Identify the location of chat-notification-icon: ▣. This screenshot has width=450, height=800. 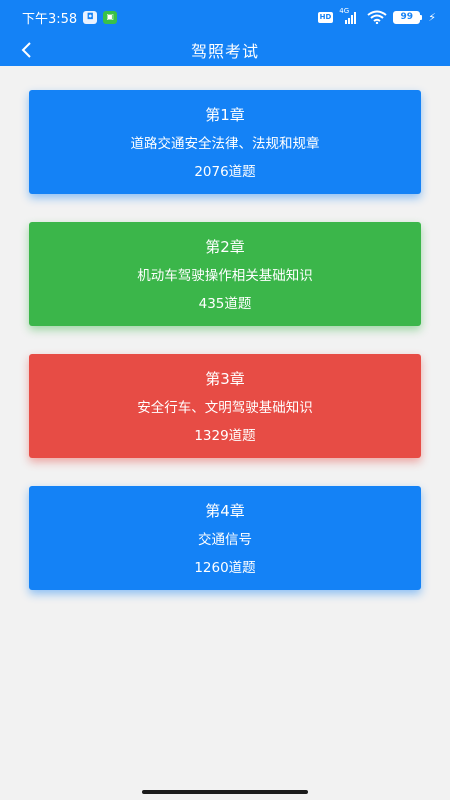
(110, 17).